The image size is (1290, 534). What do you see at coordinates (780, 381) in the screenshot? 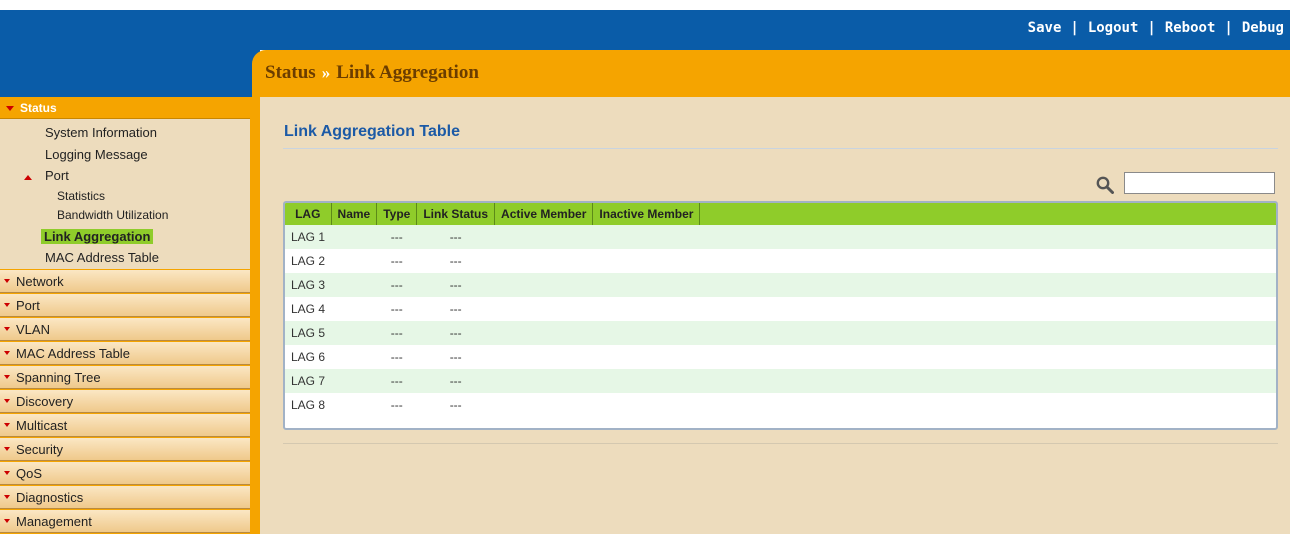
I see `table-row: LAG 7 --- ---` at bounding box center [780, 381].